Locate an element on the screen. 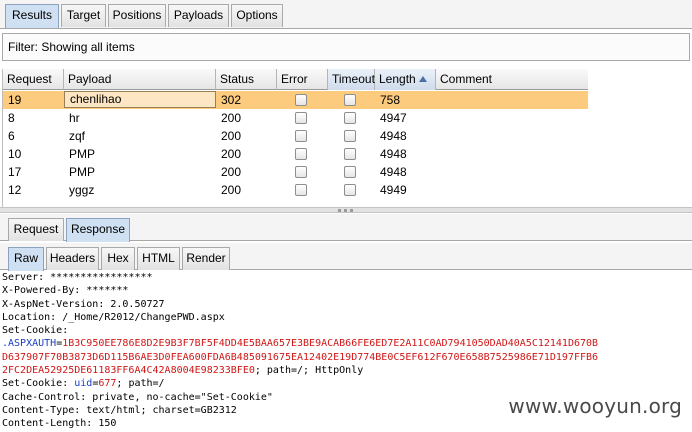 This screenshot has height=432, width=692. cell-request: 12 is located at coordinates (15, 190).